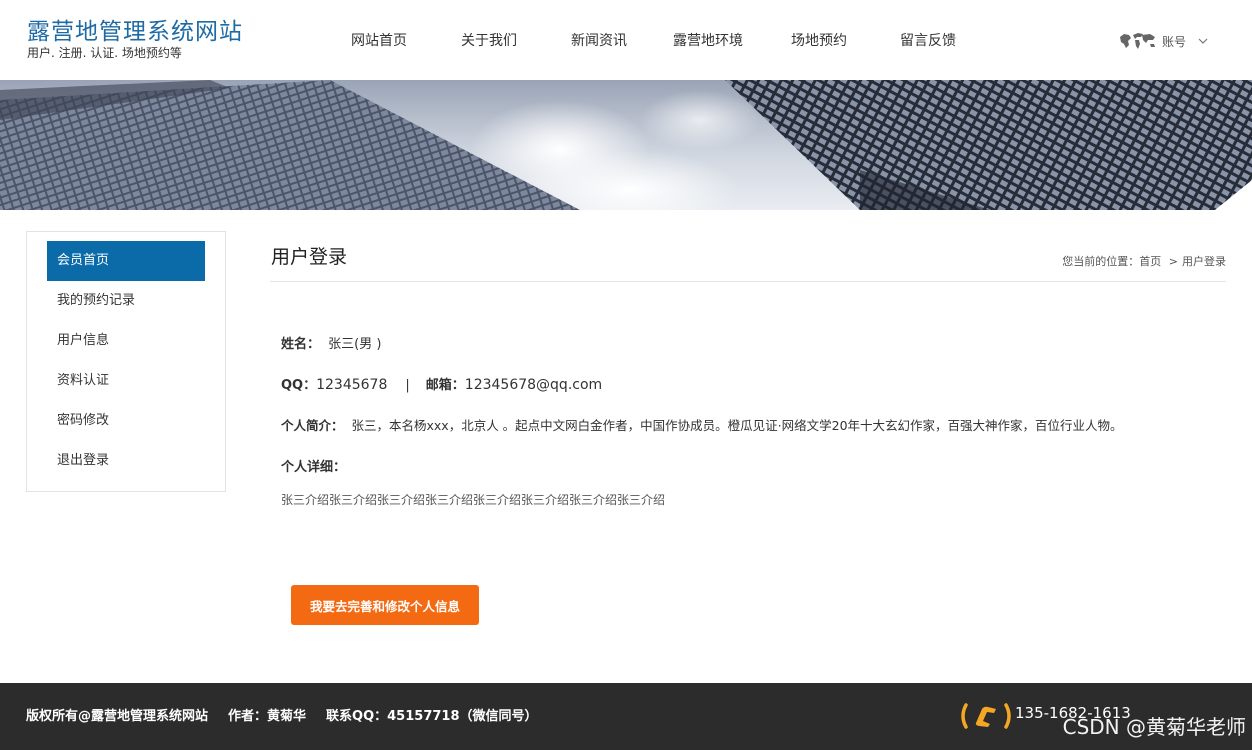  I want to click on world-map-icon, so click(1137, 41).